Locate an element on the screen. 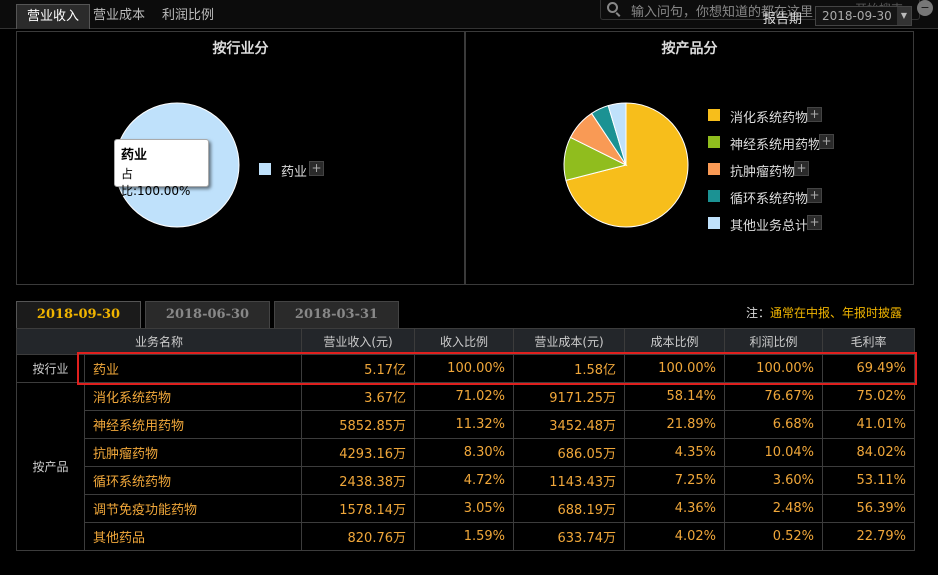 The width and height of the screenshot is (938, 575). table-header-row: 业务名称 营业收入(元) 收入比例 营业成本(元) 成本比例 利润比例 毛利率 is located at coordinates (465, 341).